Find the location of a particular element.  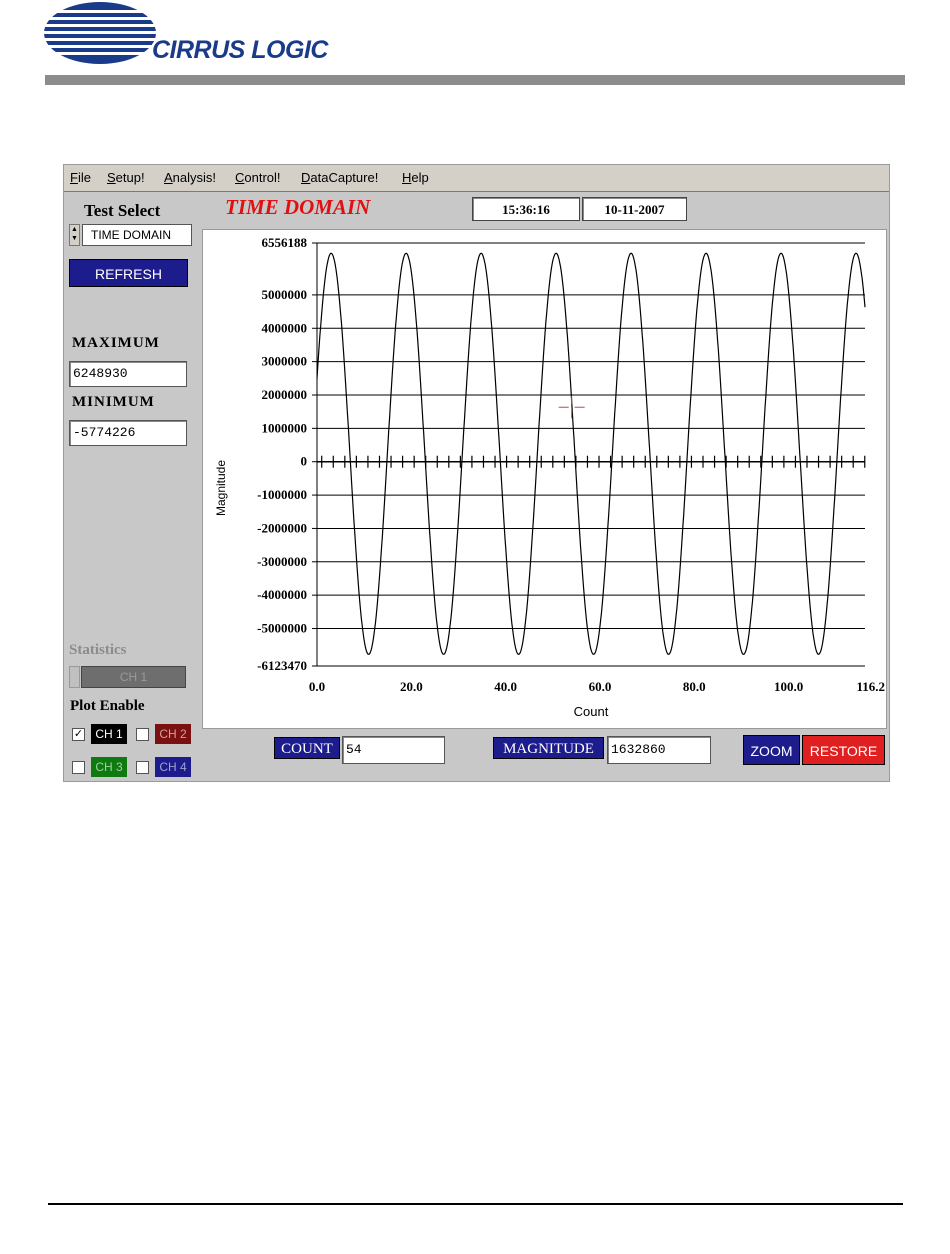

y-tick-label: 2000000 is located at coordinates (285, 394).